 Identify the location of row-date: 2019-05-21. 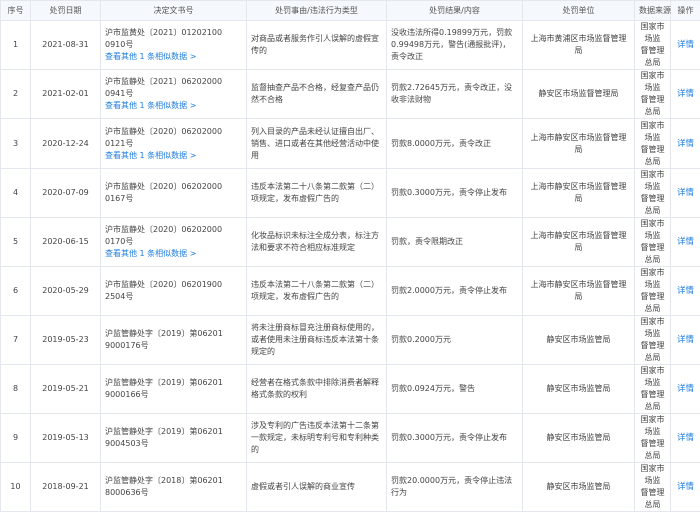
(66, 389).